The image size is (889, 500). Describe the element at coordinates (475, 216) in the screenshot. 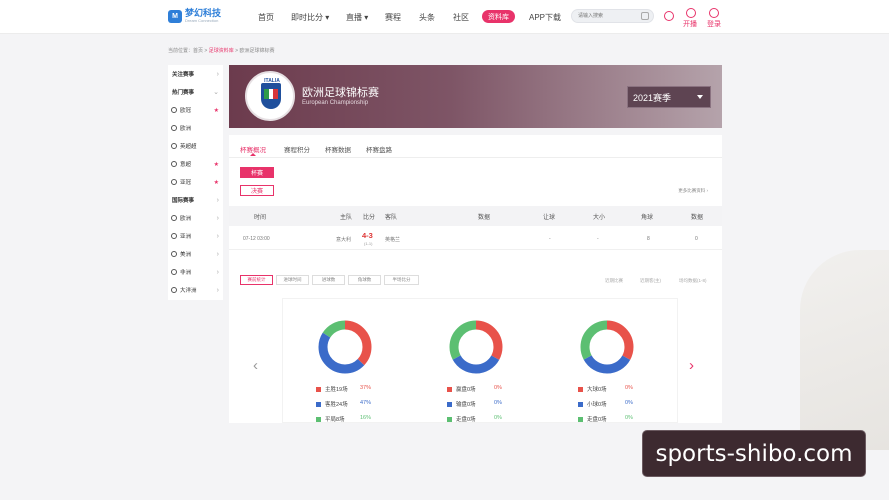

I see `table-header: 时间 主队 比分 客队 数据 让球 大小 角球 数据` at that location.